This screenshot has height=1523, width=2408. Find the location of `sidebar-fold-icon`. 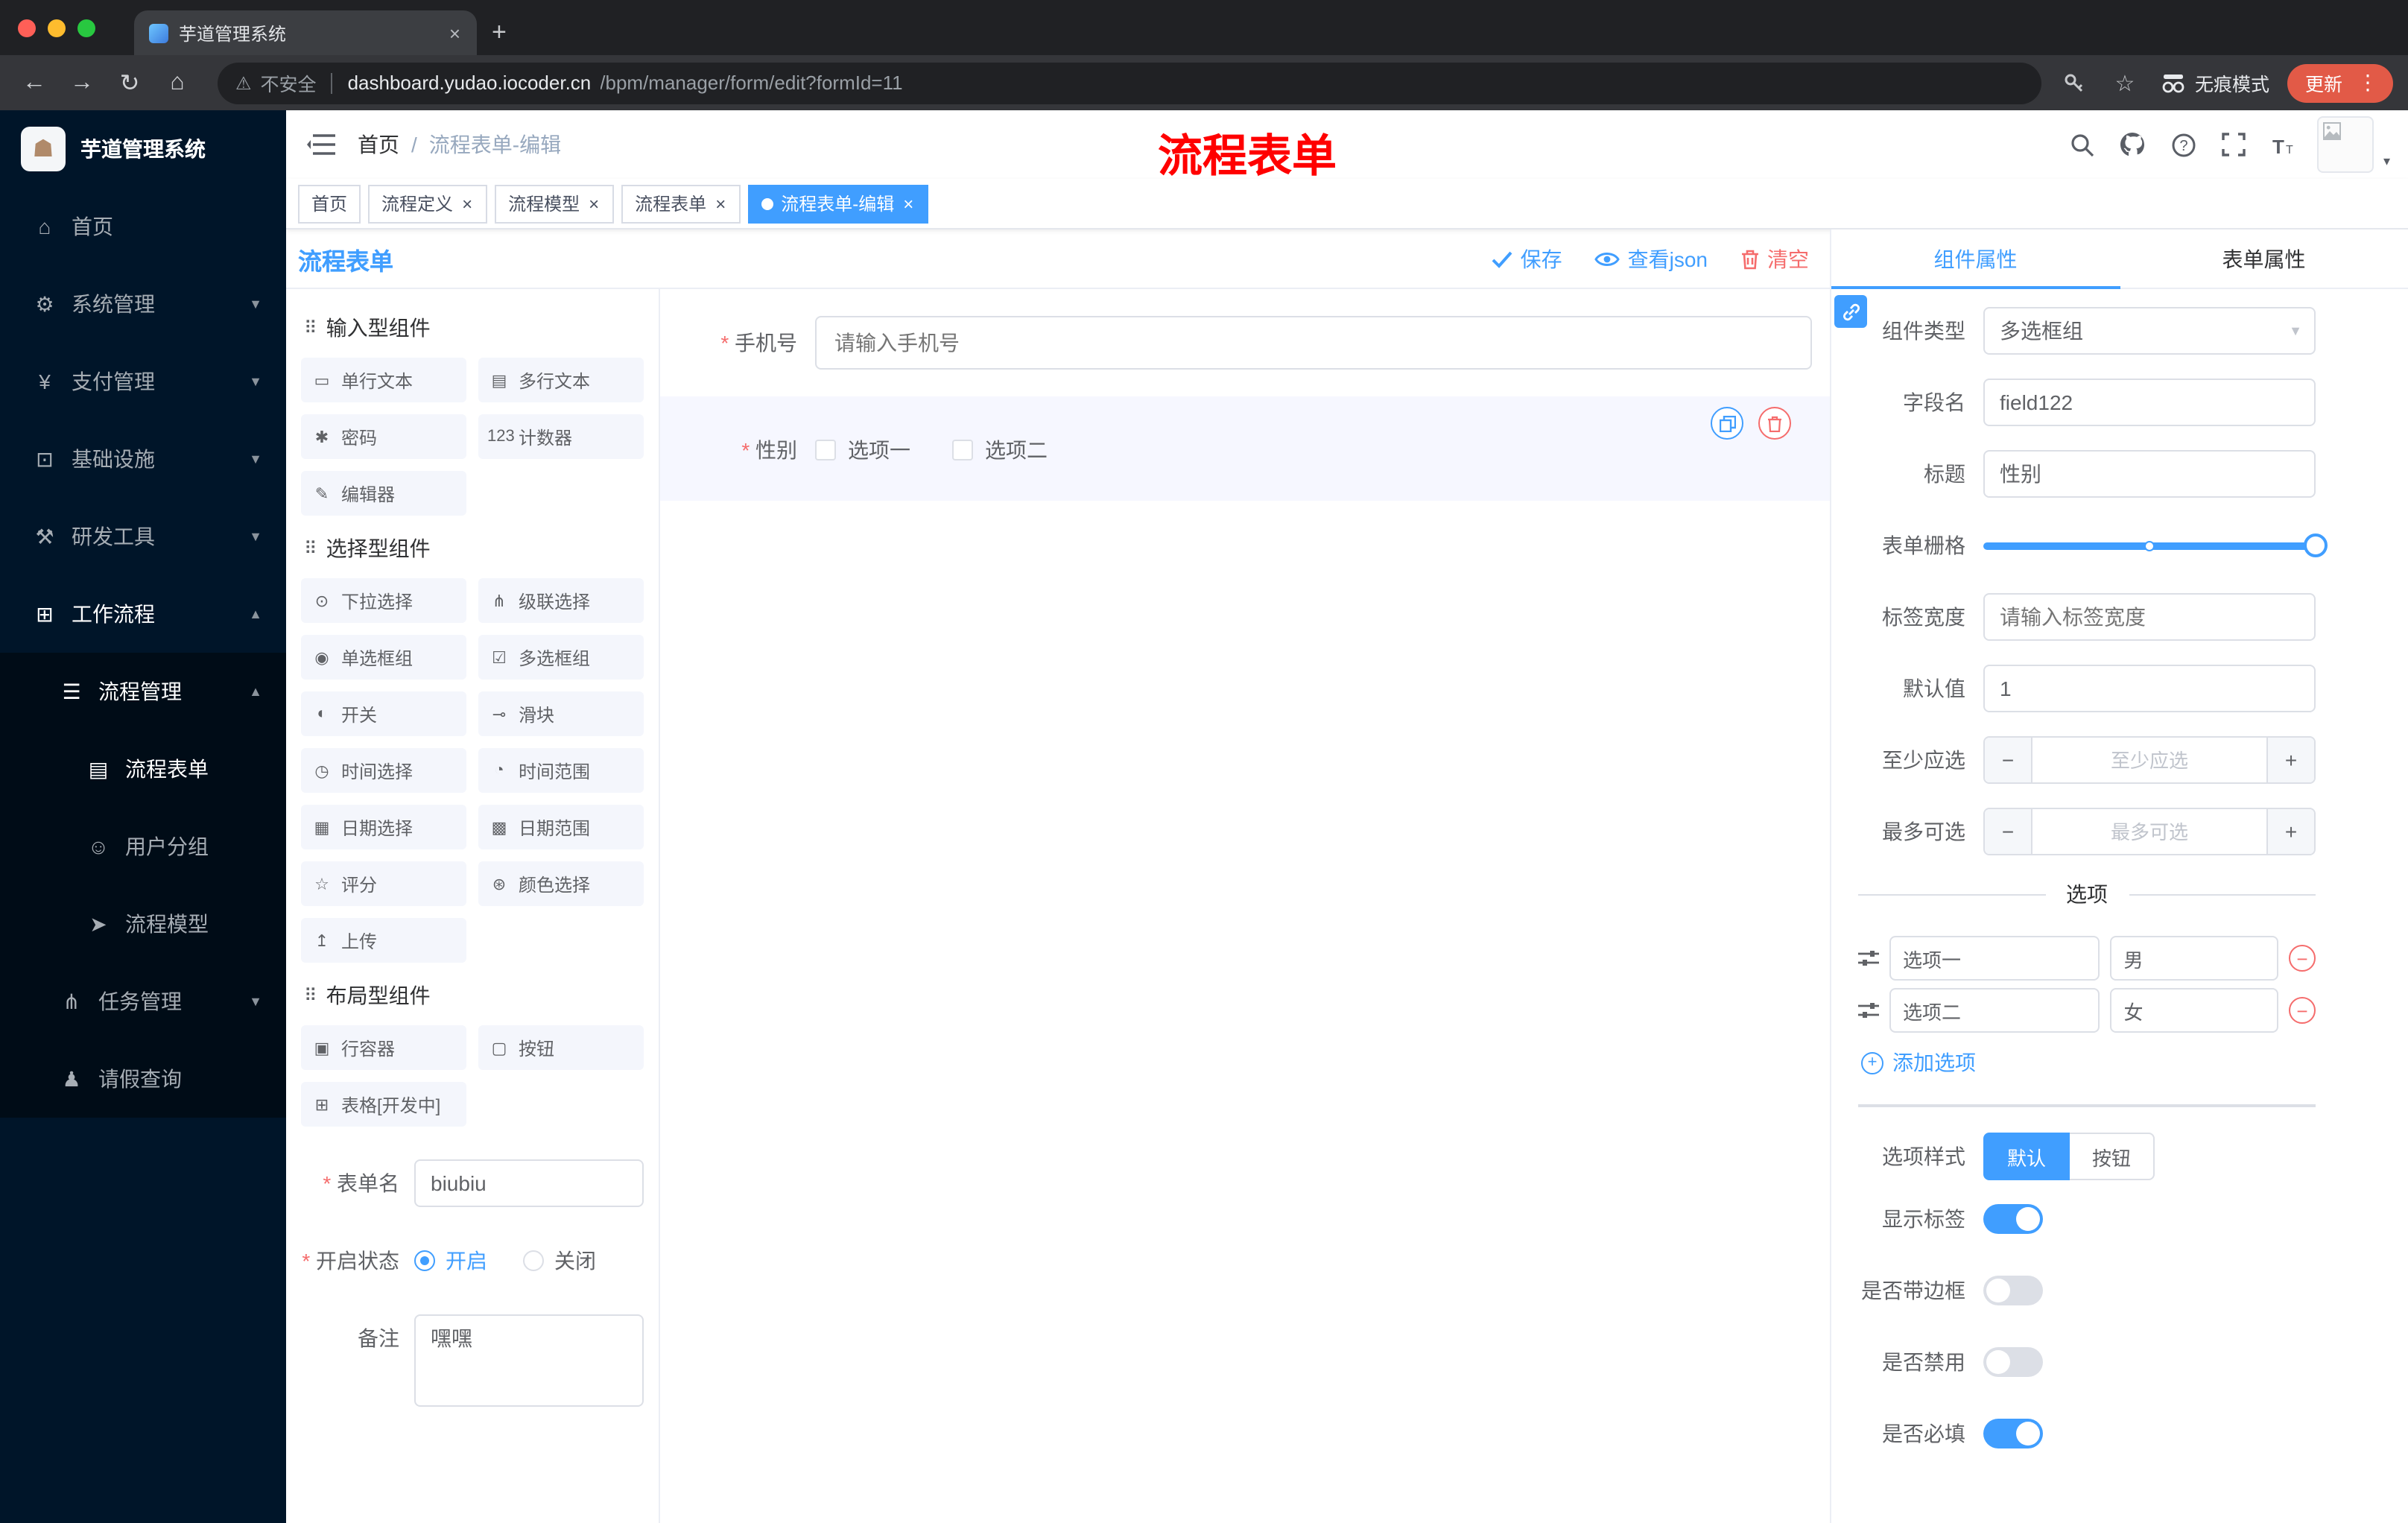

sidebar-fold-icon is located at coordinates (322, 144).